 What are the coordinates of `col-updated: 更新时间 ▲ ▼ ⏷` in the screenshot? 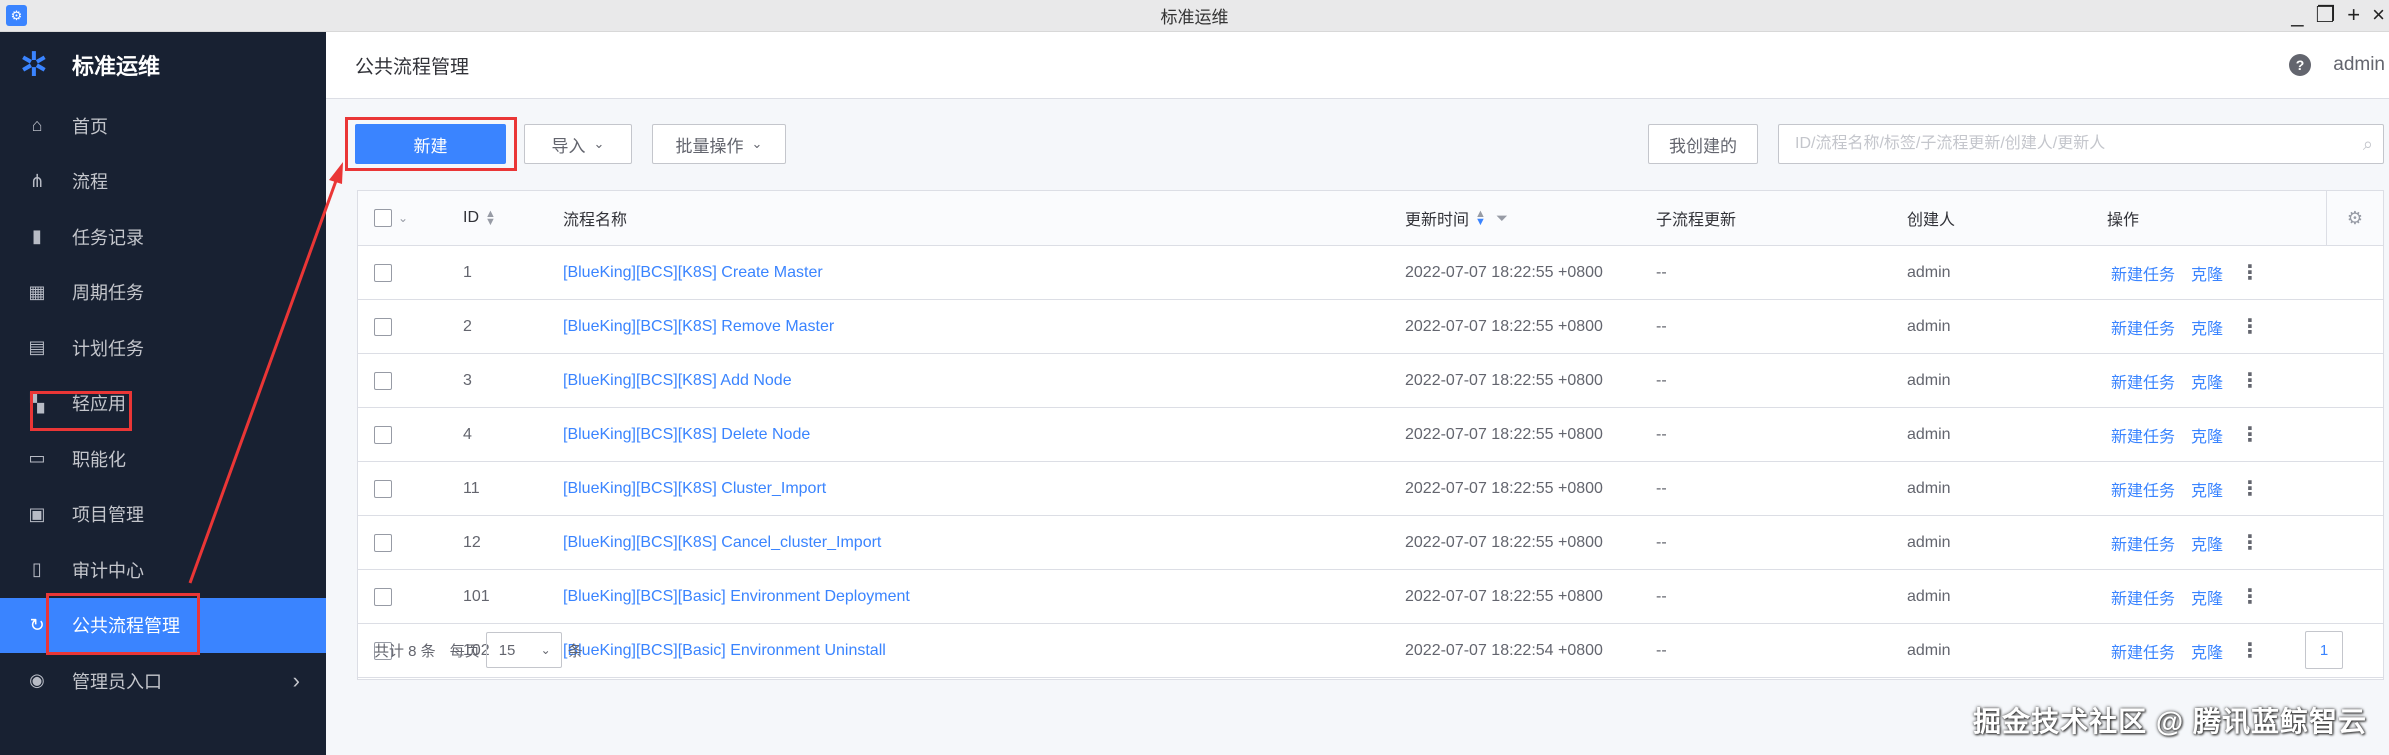 It's located at (1456, 218).